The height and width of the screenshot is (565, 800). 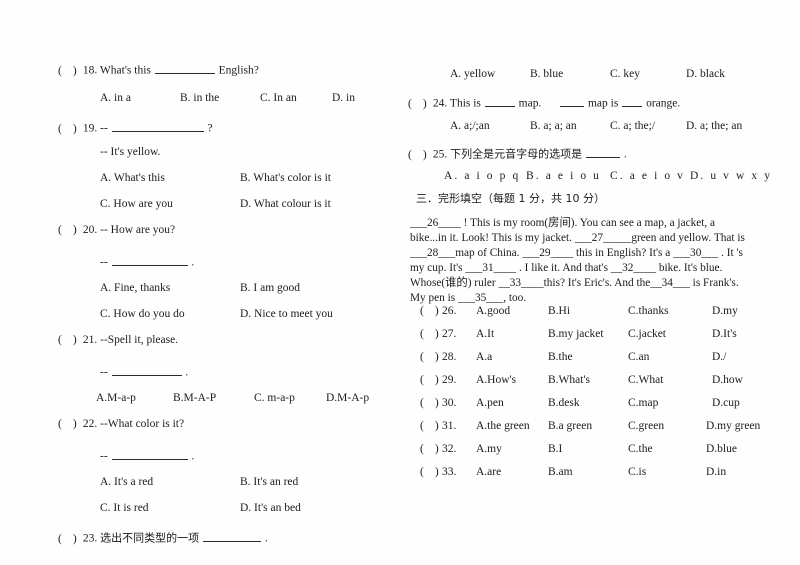 I want to click on q18-option-c: C. In an, so click(x=278, y=98).